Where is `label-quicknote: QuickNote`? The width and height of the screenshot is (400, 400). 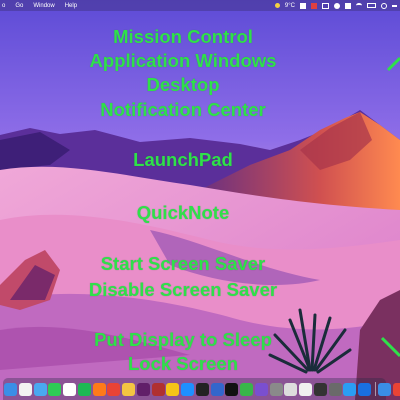 label-quicknote: QuickNote is located at coordinates (183, 212).